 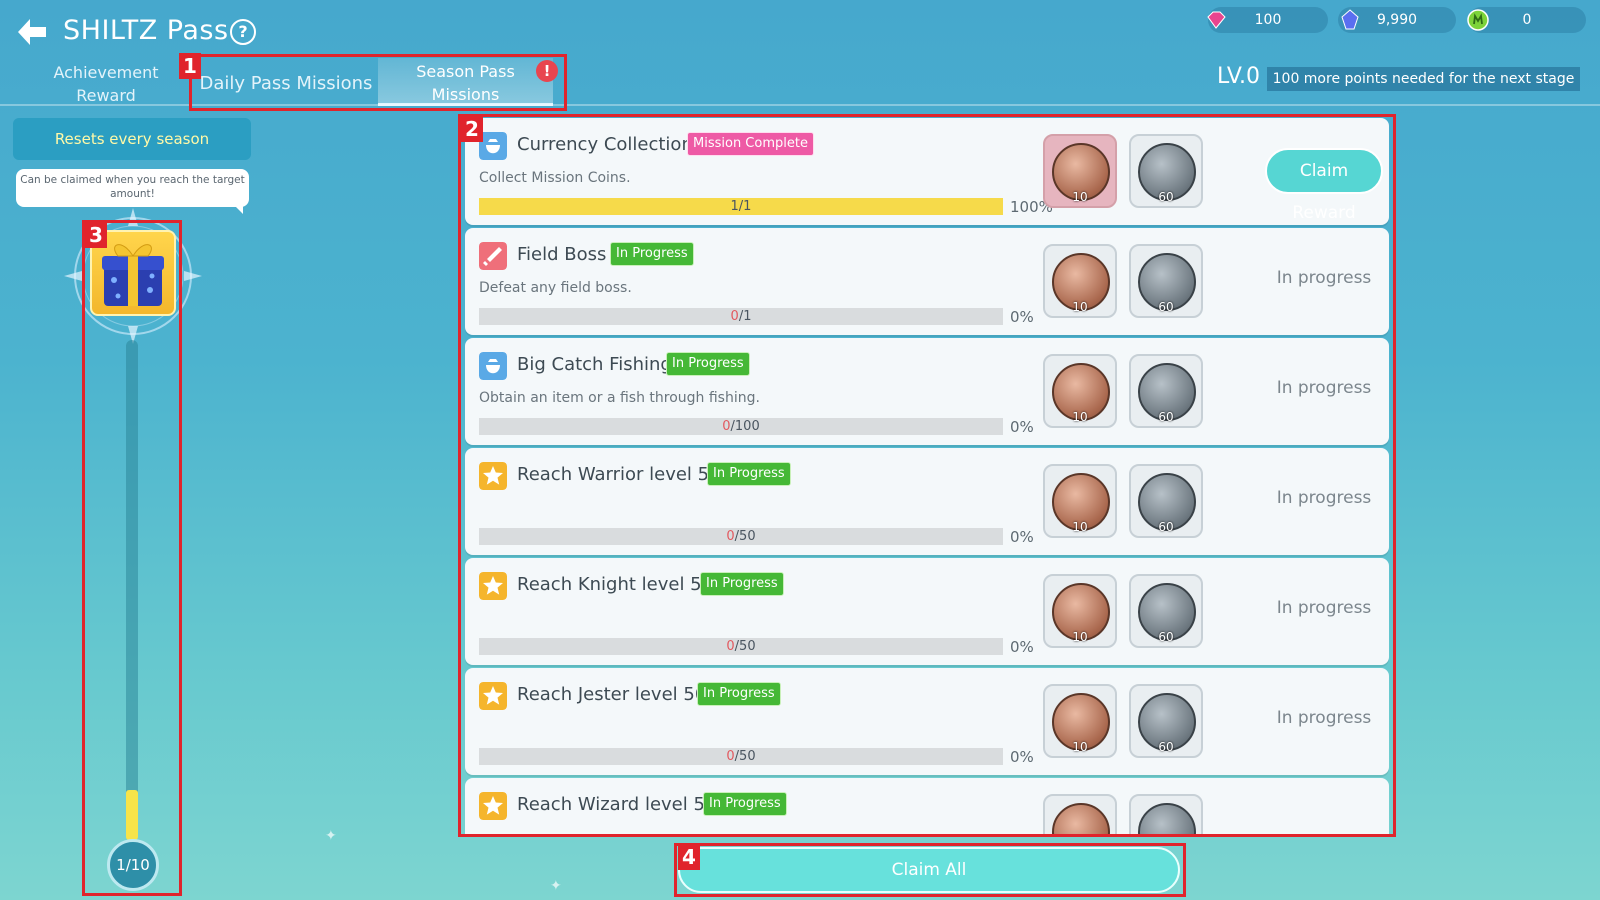 I want to click on currency-value: 100, so click(x=1268, y=20).